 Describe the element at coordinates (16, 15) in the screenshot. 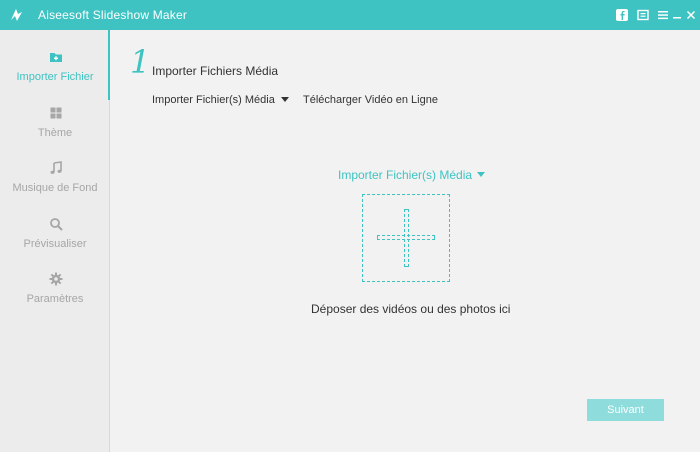

I see `app-logo-icon` at that location.